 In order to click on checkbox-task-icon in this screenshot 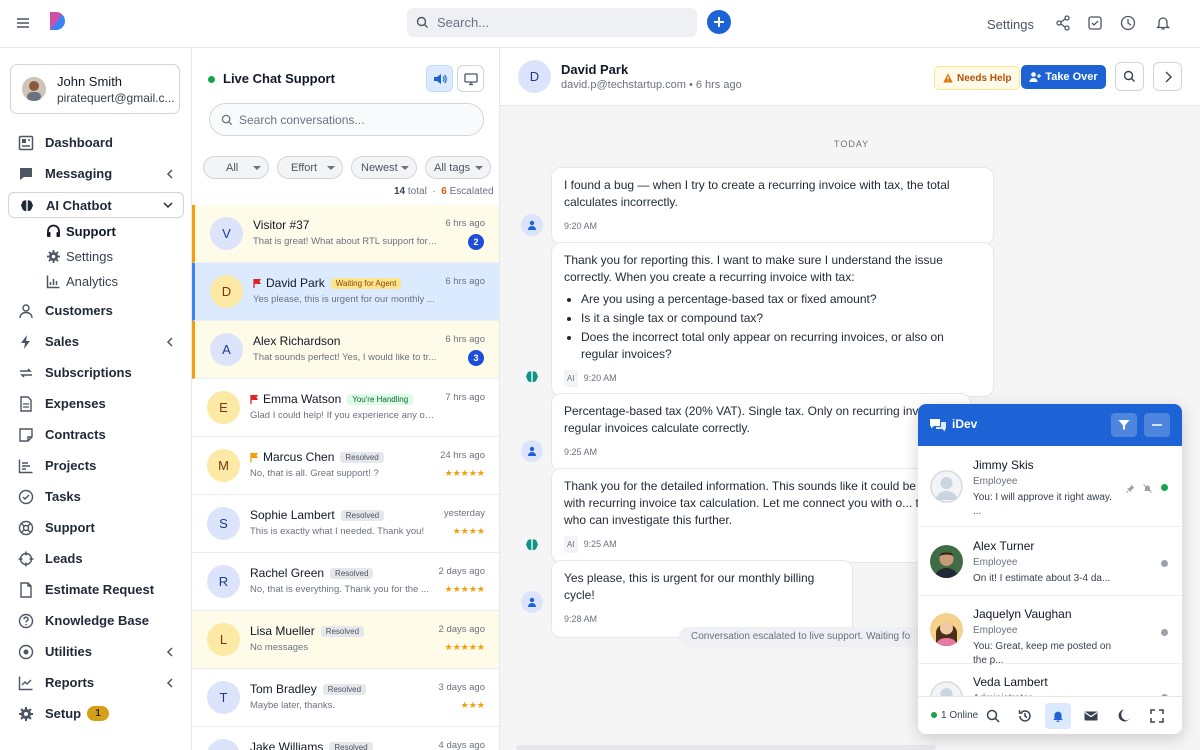, I will do `click(1095, 23)`.